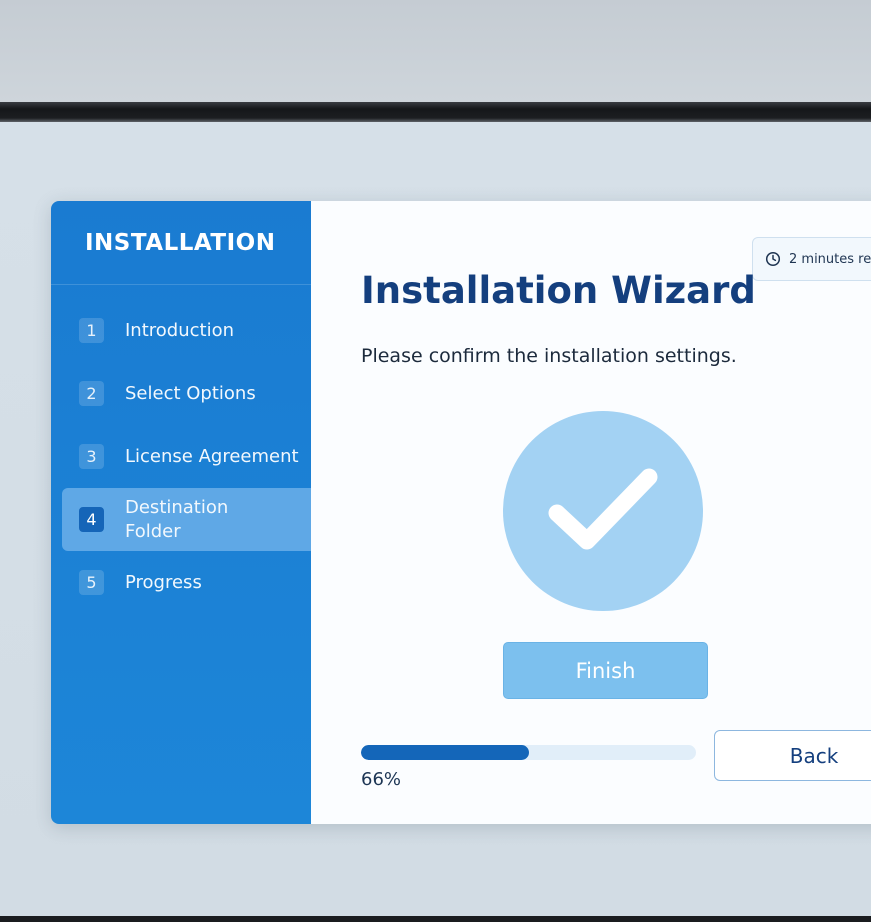 The height and width of the screenshot is (922, 871). Describe the element at coordinates (435, 919) in the screenshot. I see `monitor-bottom-bezel` at that location.